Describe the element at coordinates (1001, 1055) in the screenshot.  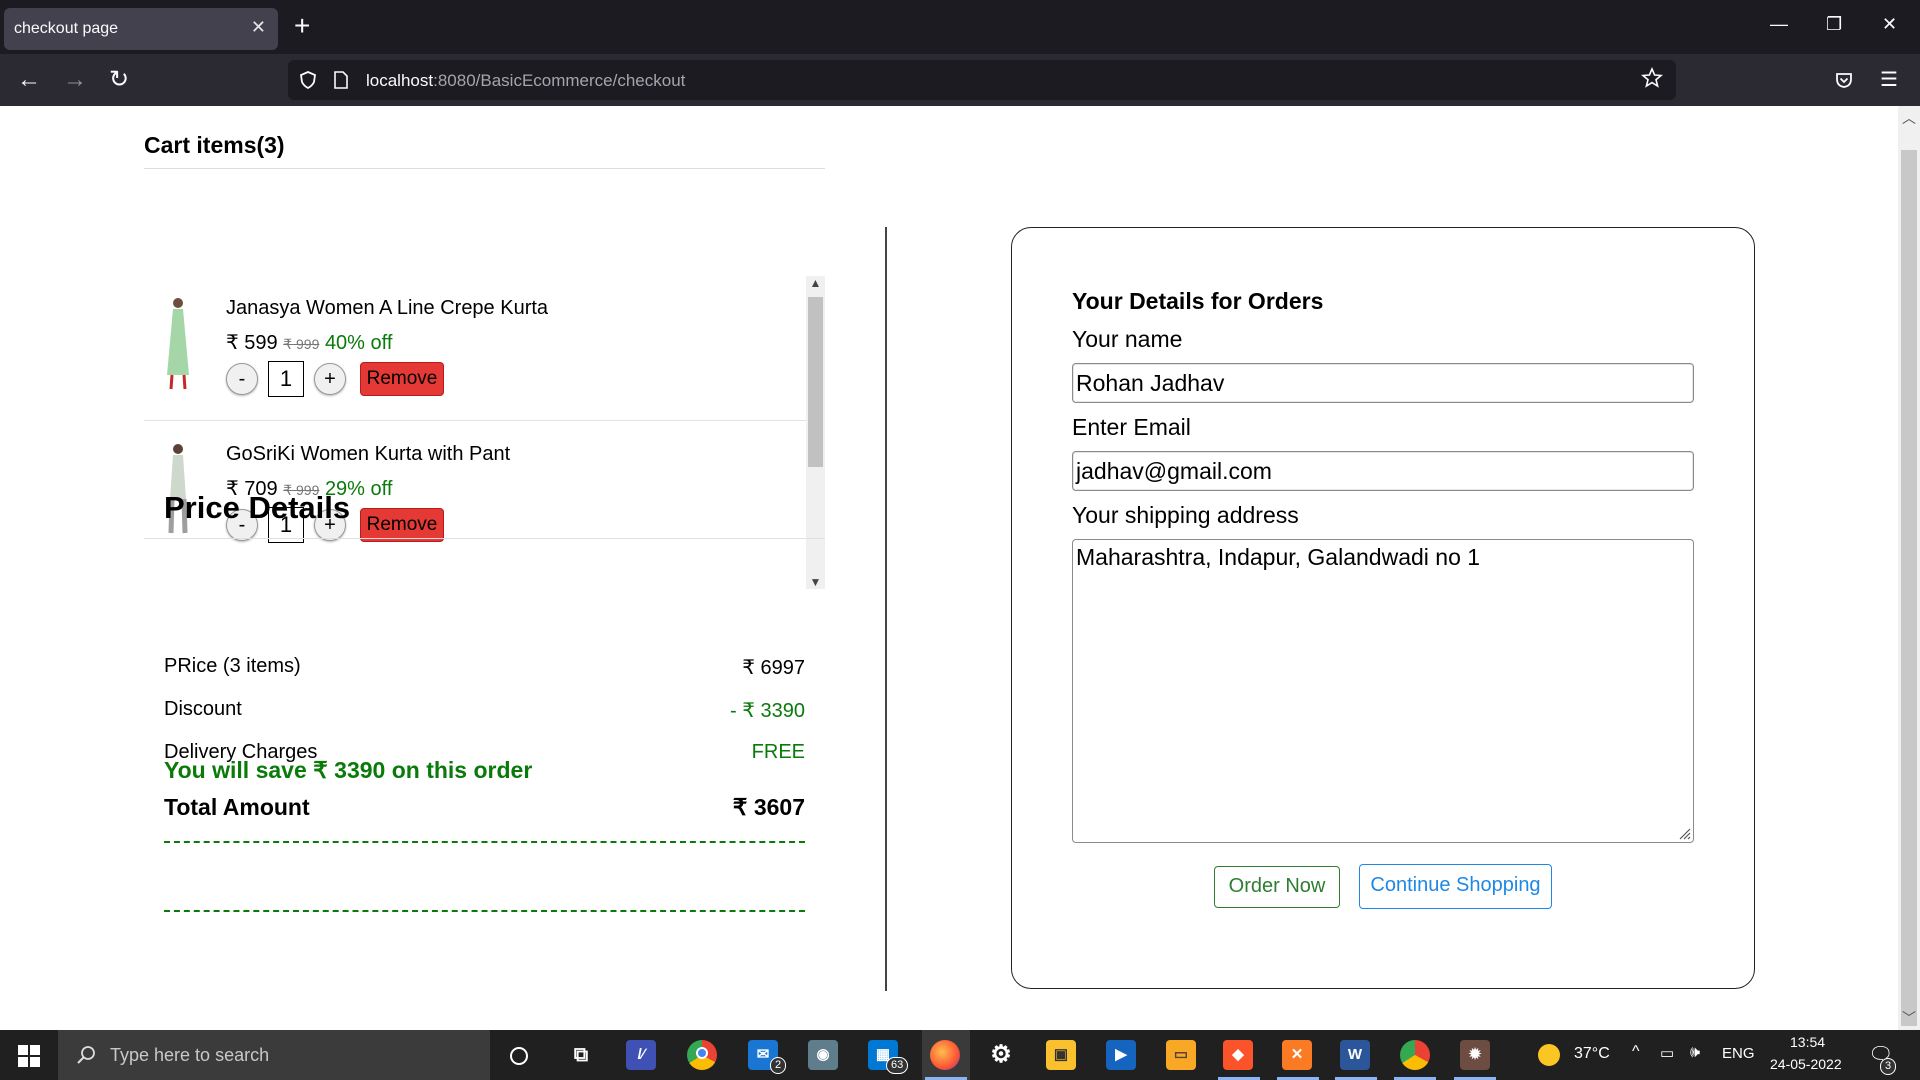
I see `settings-gear-icon: ⚙` at that location.